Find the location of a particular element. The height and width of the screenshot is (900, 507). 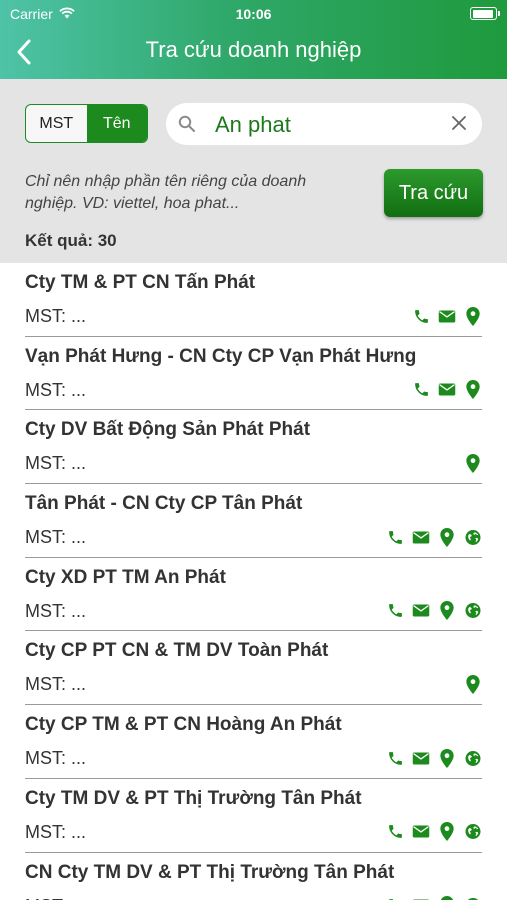

search-button: Tra cứu is located at coordinates (433, 193).